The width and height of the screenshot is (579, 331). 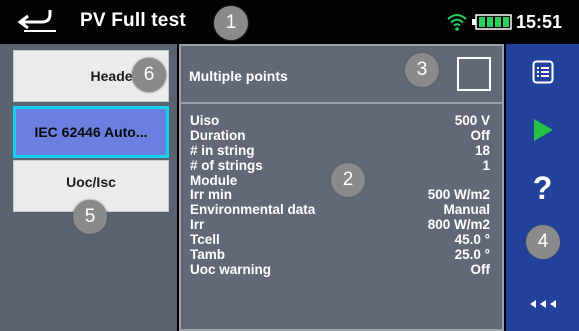 I want to click on callout-marker: 2, so click(x=348, y=180).